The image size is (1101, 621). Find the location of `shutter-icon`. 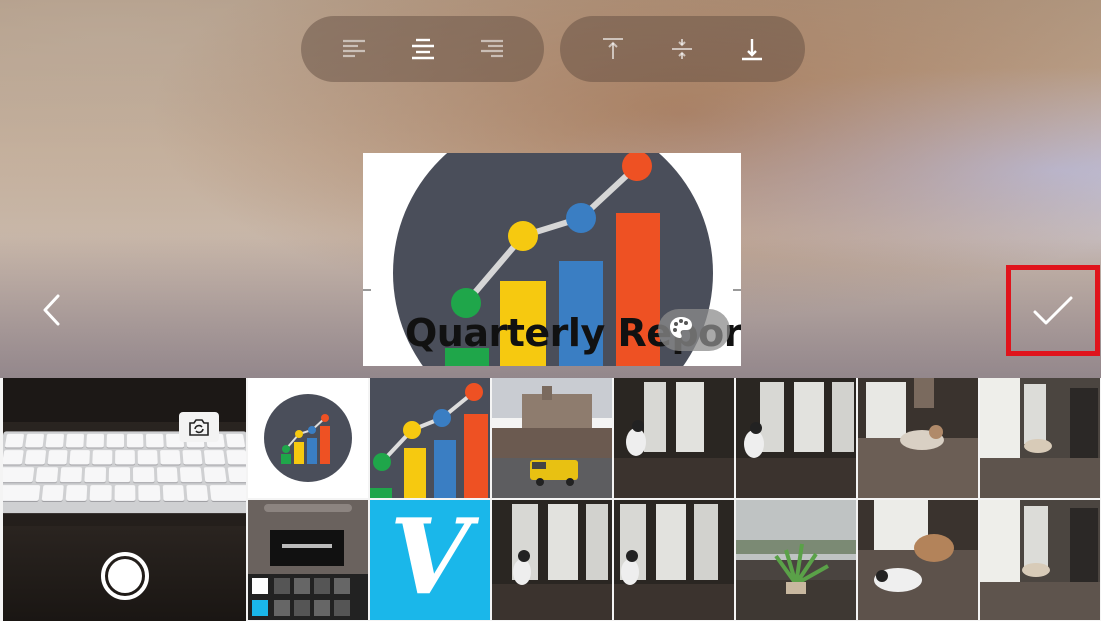

shutter-icon is located at coordinates (125, 576).